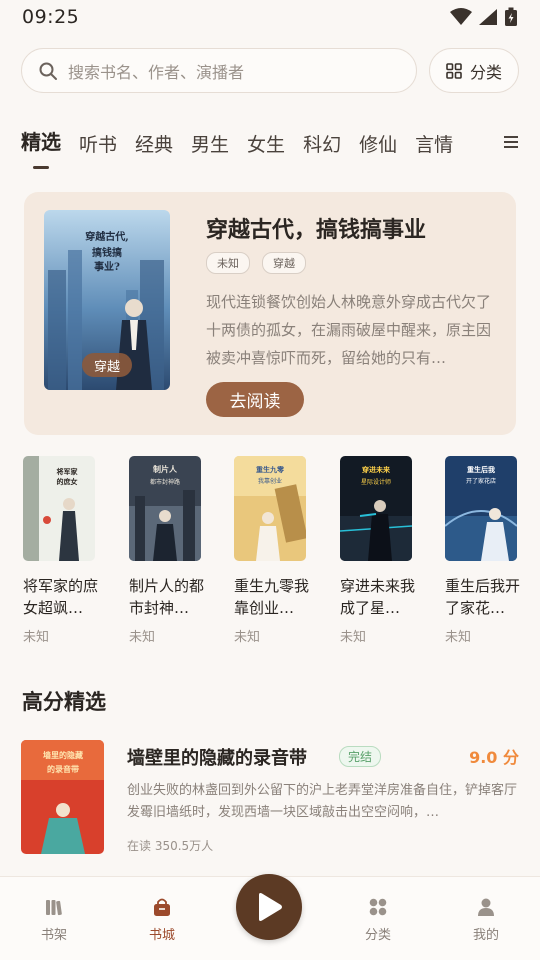  I want to click on category-button: 分类, so click(474, 70).